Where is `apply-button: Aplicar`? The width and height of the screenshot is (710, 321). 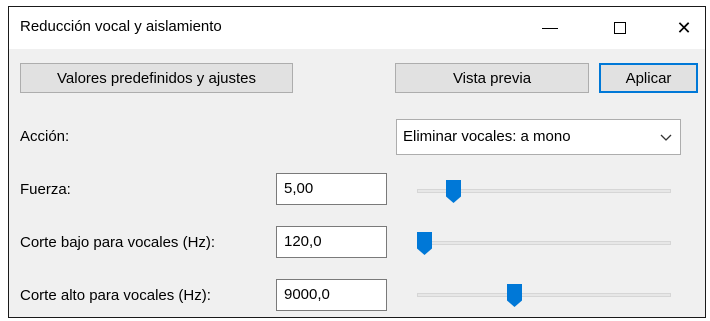 apply-button: Aplicar is located at coordinates (648, 78).